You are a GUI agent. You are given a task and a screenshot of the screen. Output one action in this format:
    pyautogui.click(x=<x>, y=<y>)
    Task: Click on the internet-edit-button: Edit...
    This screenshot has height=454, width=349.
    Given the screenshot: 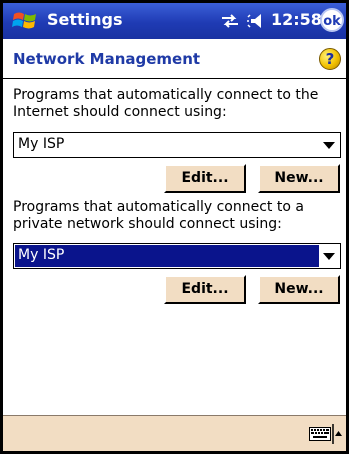 What is the action you would take?
    pyautogui.click(x=205, y=178)
    